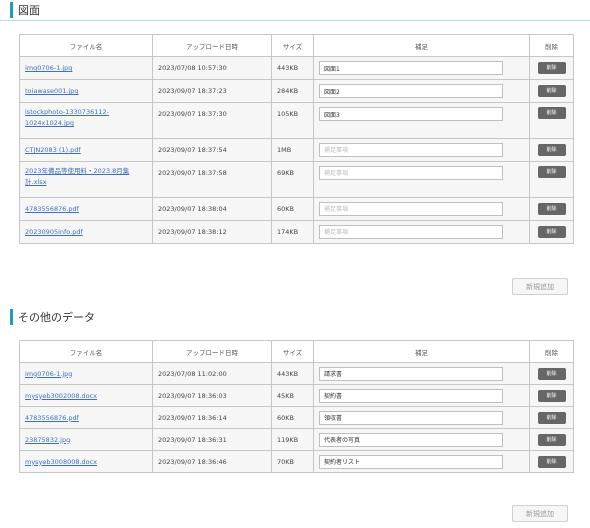  Describe the element at coordinates (56, 317) in the screenshot. I see `section-title-text: その他のデータ` at that location.